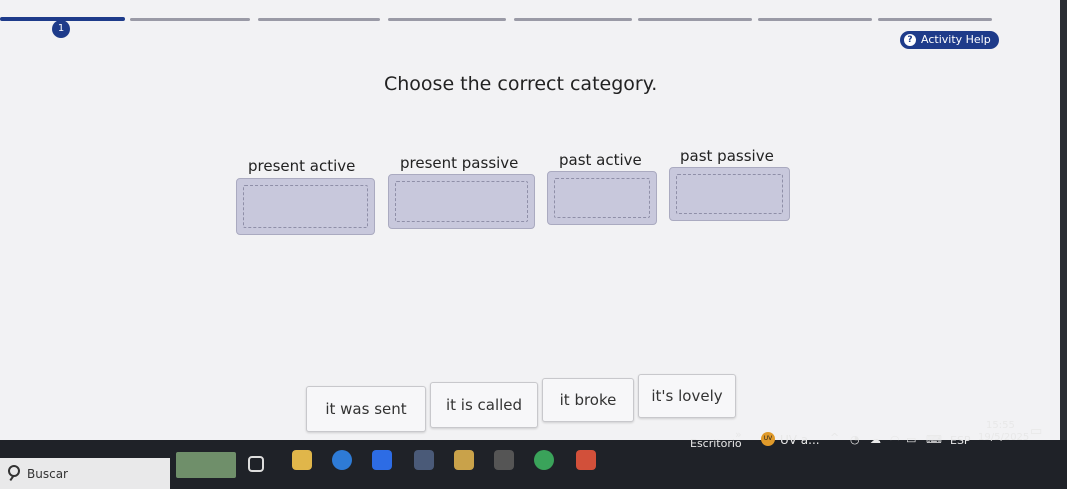 The height and width of the screenshot is (489, 1067). I want to click on drop-zone-past-active, so click(602, 198).